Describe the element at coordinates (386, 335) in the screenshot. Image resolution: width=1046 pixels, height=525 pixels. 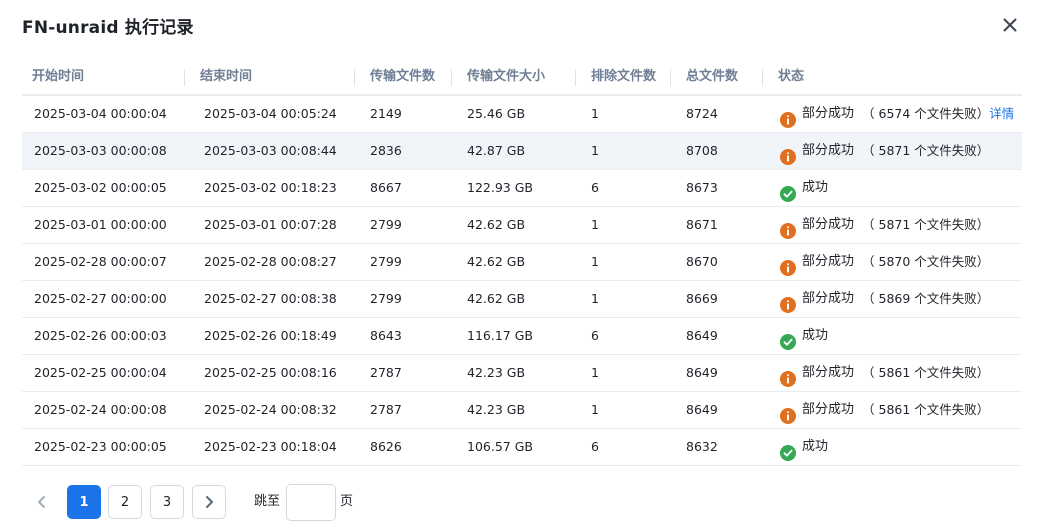
I see `cell-transferred-count: 8643` at that location.